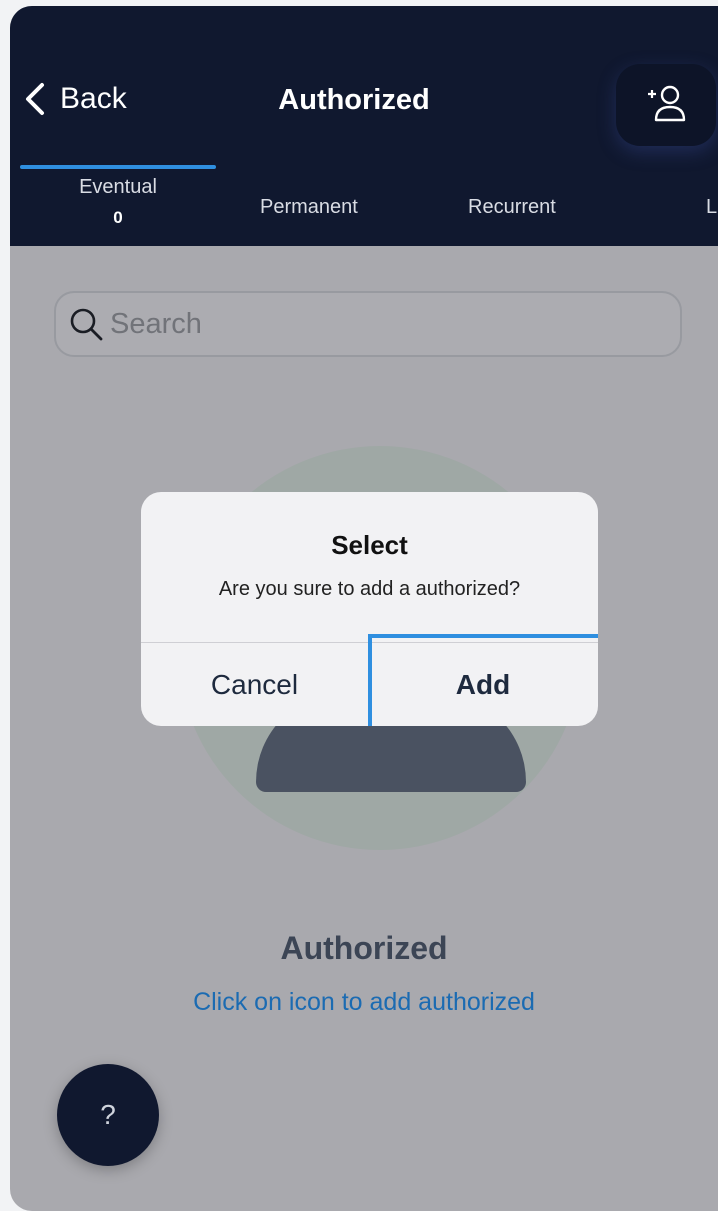  What do you see at coordinates (118, 217) in the screenshot?
I see `tab-count: 0` at bounding box center [118, 217].